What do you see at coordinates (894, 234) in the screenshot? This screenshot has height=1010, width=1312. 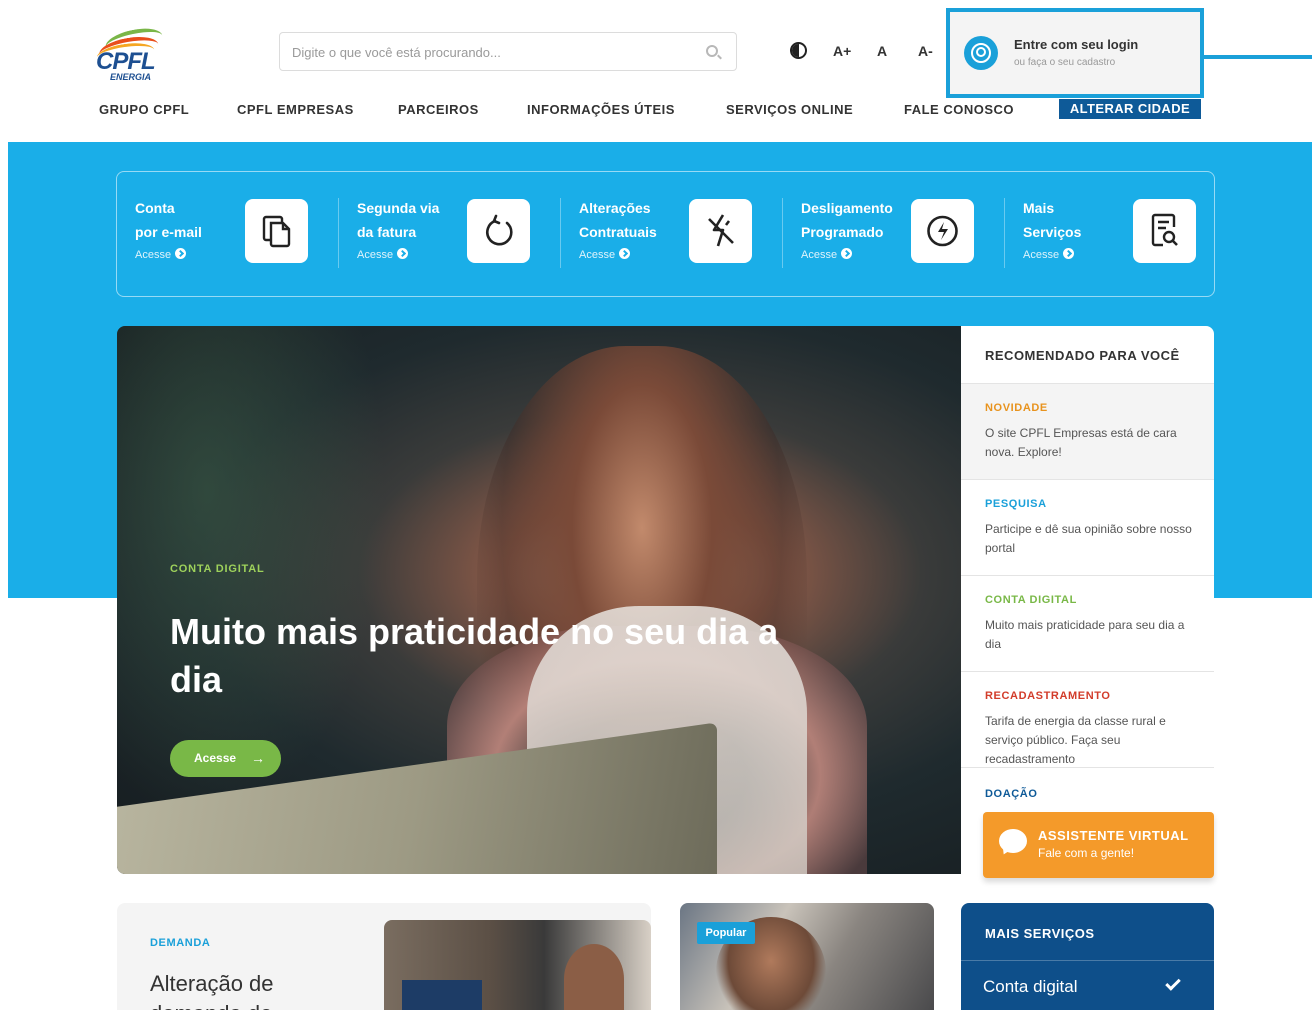 I see `quick-link-desligamento: Desligamento Programado Acesse` at bounding box center [894, 234].